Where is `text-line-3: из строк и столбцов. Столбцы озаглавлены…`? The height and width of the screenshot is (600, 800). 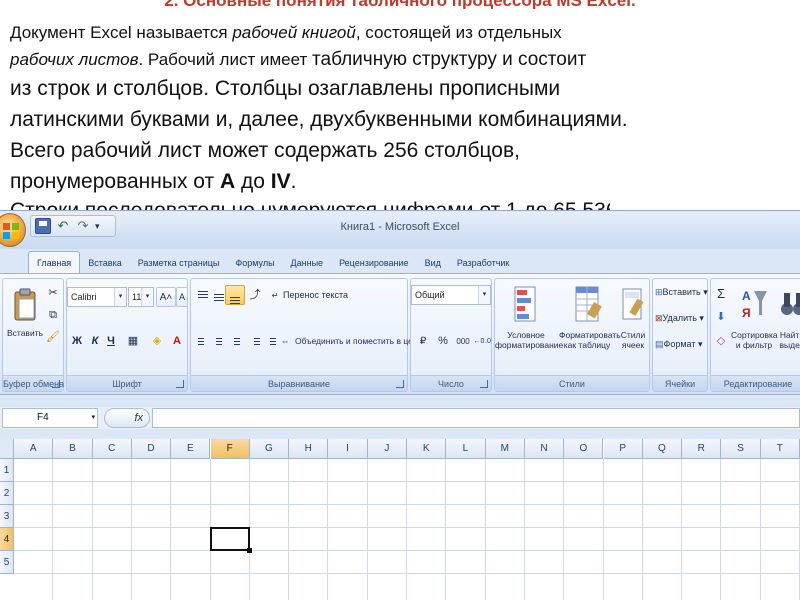
text-line-3: из строк и столбцов. Столбцы озаглавлены… is located at coordinates (285, 88).